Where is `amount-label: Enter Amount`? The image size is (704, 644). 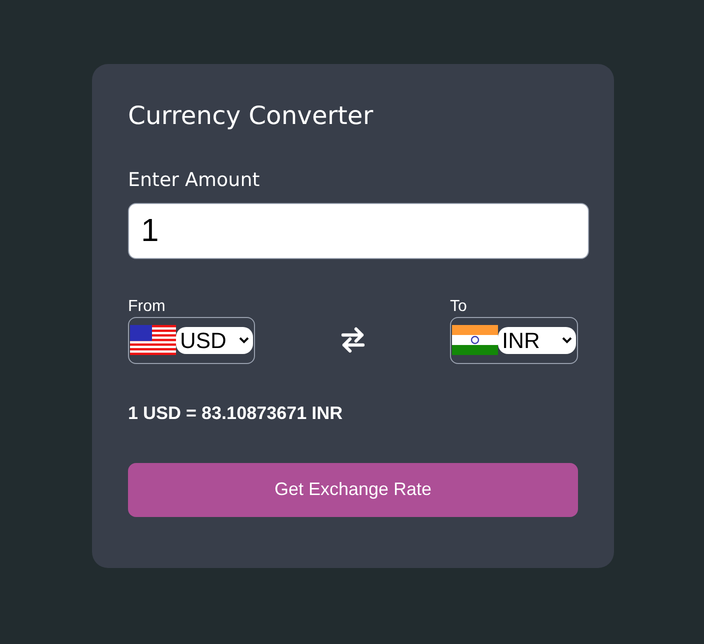
amount-label: Enter Amount is located at coordinates (194, 180).